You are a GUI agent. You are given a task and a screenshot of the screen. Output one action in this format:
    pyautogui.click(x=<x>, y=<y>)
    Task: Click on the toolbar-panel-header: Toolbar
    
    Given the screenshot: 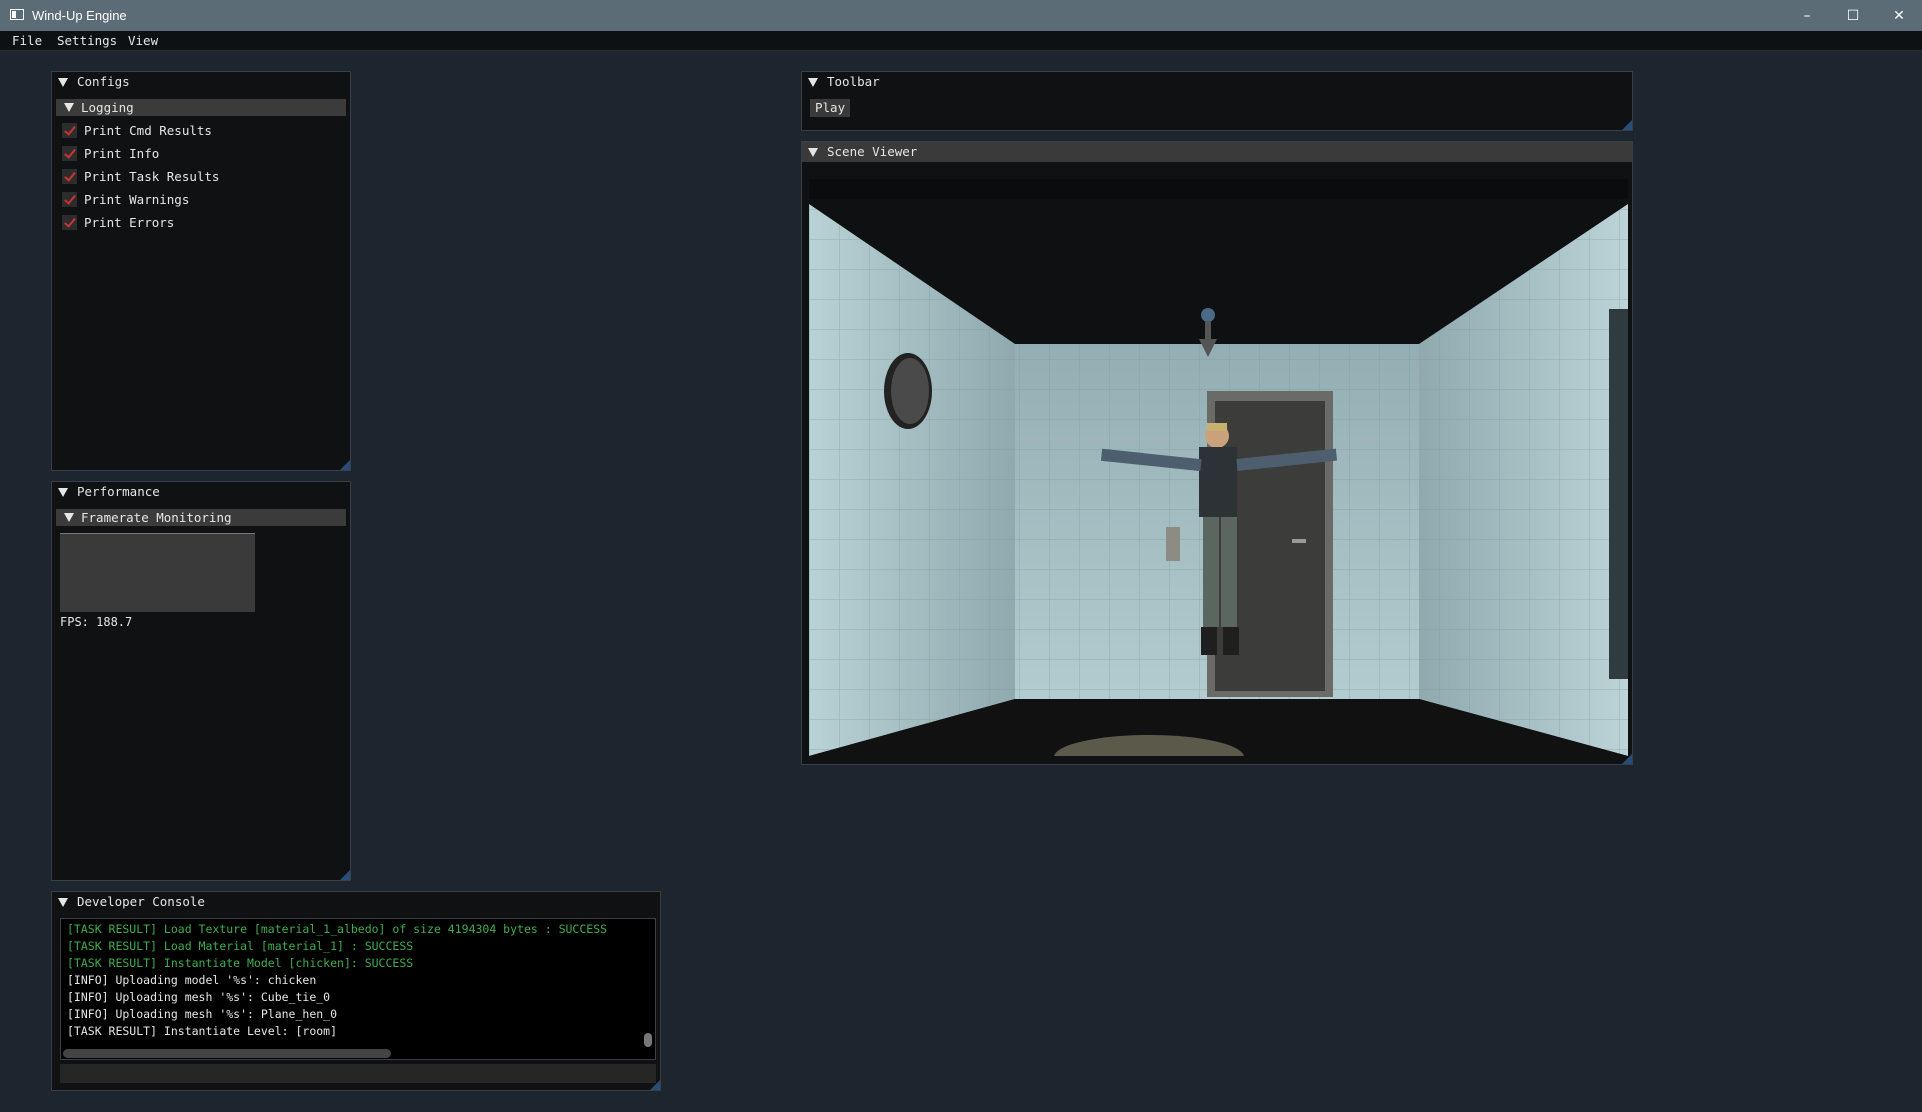 What is the action you would take?
    pyautogui.click(x=1217, y=82)
    